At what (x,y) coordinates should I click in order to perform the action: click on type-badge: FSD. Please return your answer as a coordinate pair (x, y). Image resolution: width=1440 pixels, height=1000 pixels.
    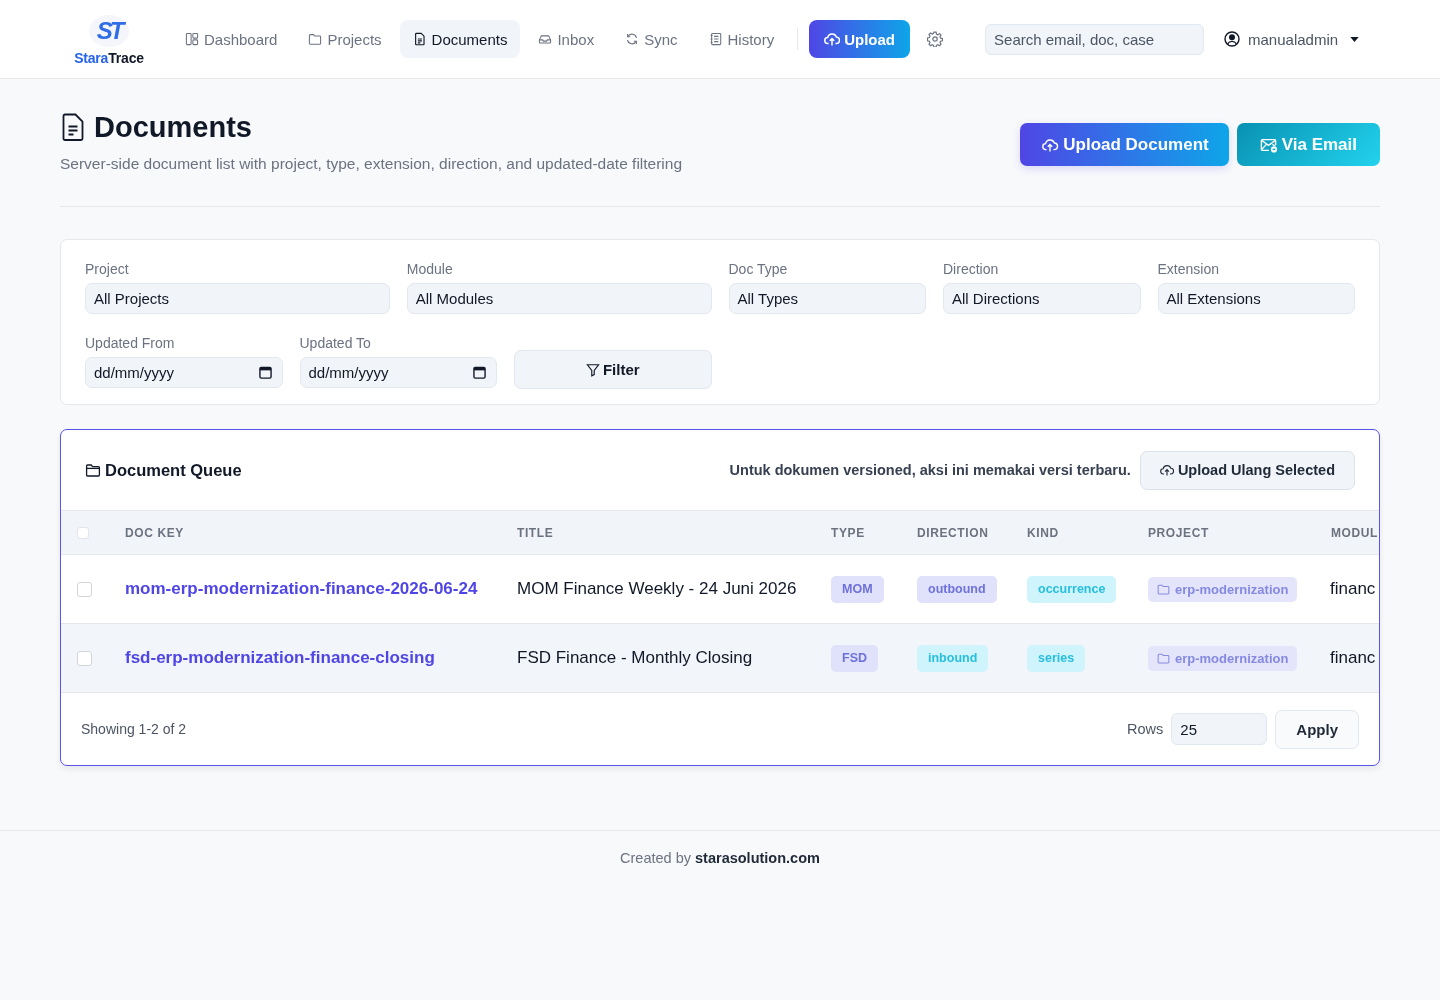
    Looking at the image, I should click on (854, 658).